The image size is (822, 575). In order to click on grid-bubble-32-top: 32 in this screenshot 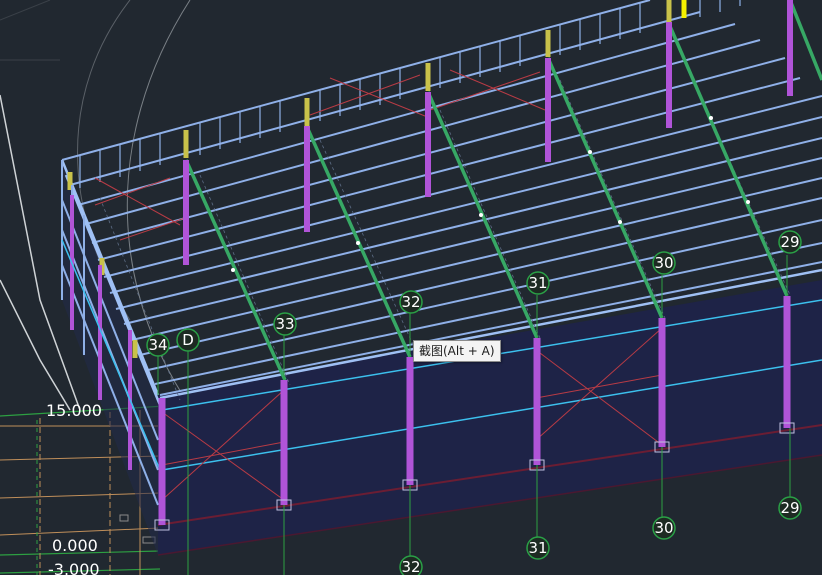, I will do `click(411, 302)`.